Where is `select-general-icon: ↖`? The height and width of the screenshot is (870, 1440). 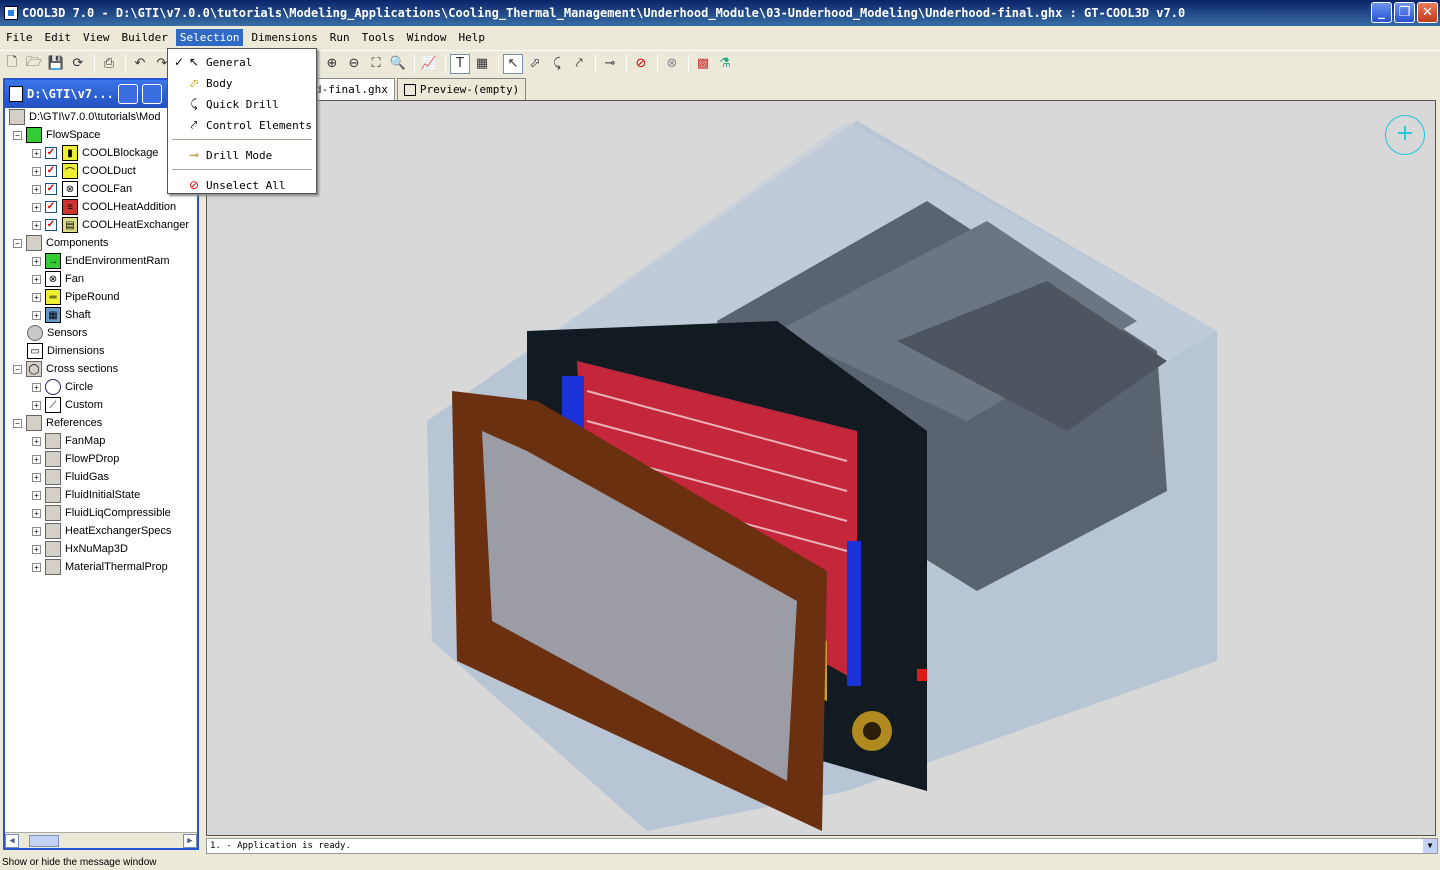 select-general-icon: ↖ is located at coordinates (513, 63).